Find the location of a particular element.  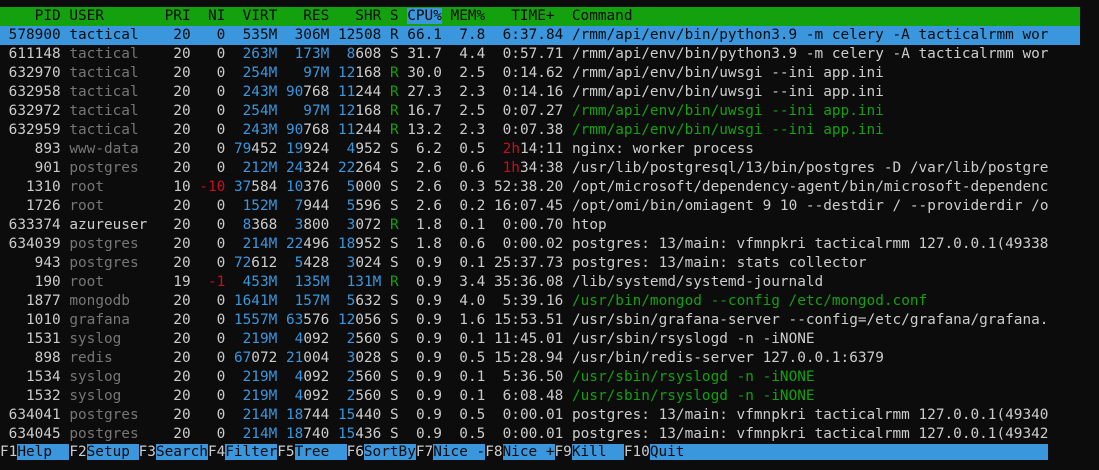

fkey-f1: F1 is located at coordinates (9, 452).